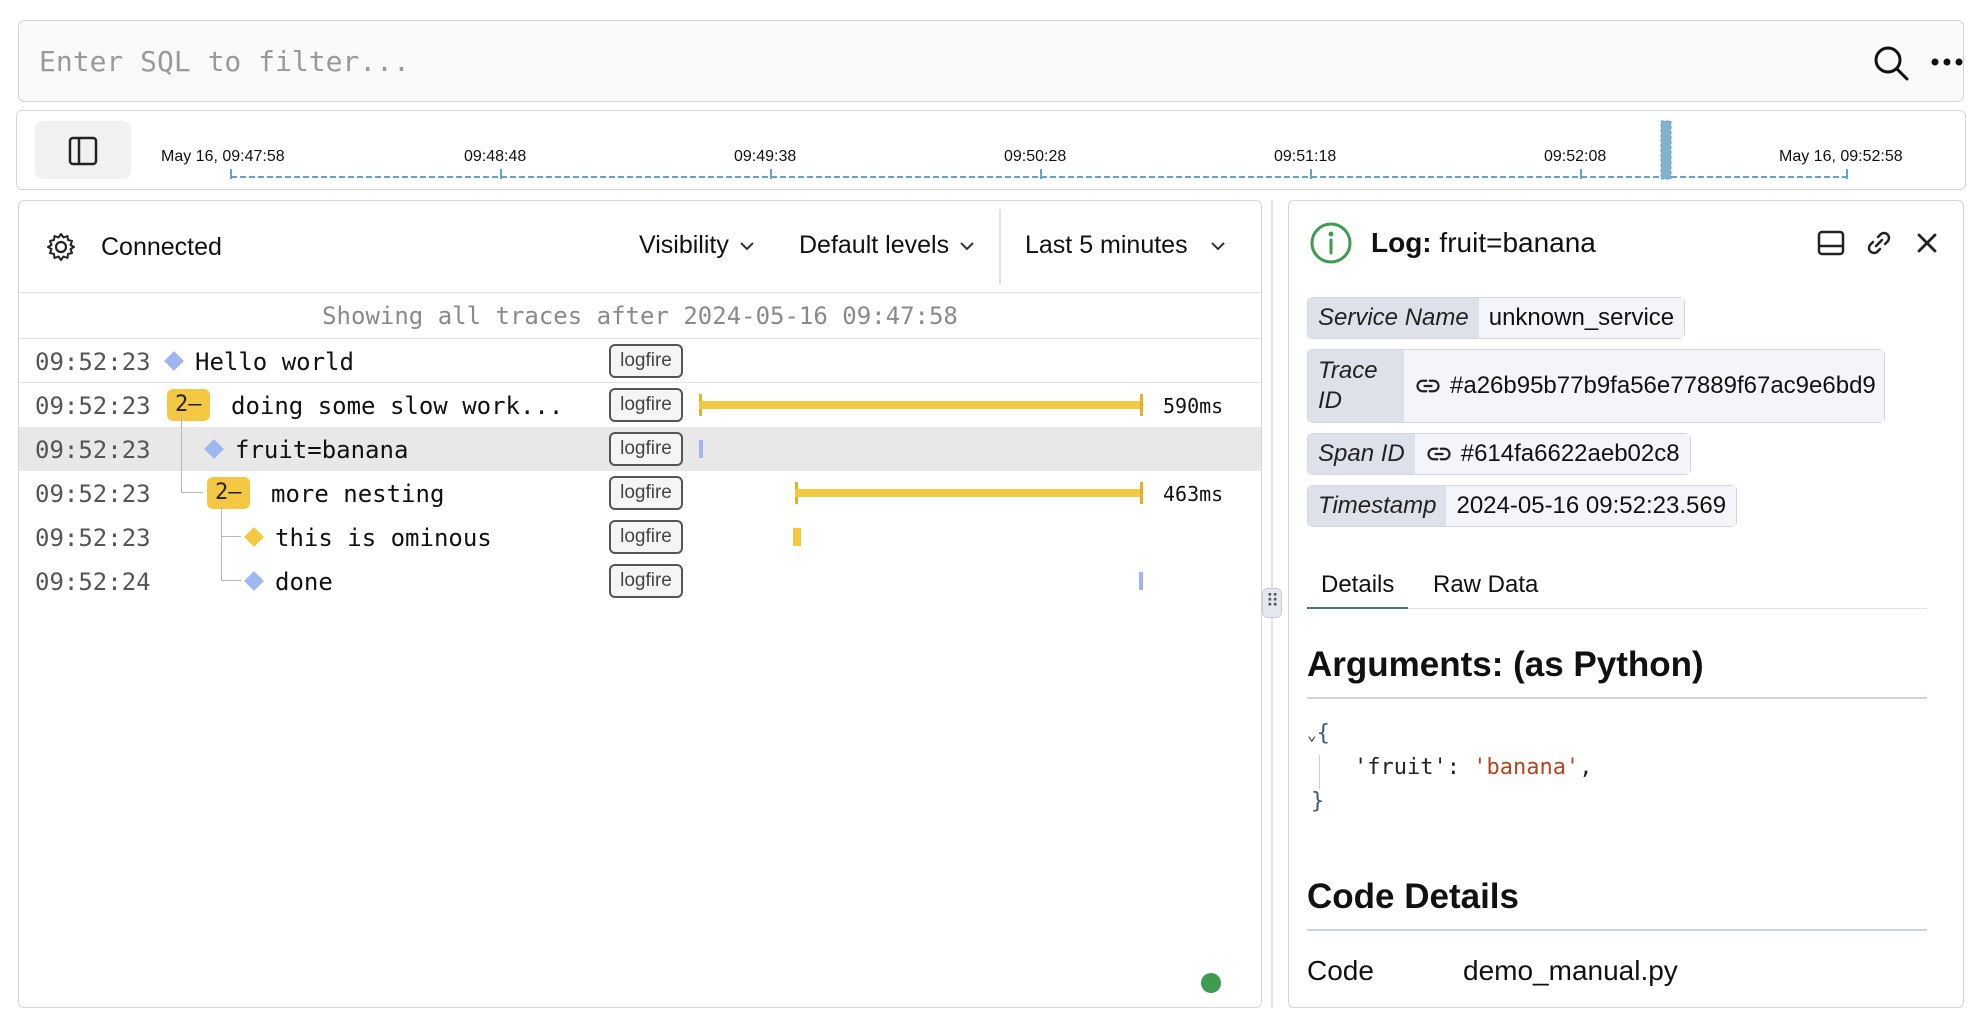 Image resolution: width=1982 pixels, height=1030 pixels. What do you see at coordinates (1570, 453) in the screenshot?
I see `attribute-value: #614fa6622aeb02c8` at bounding box center [1570, 453].